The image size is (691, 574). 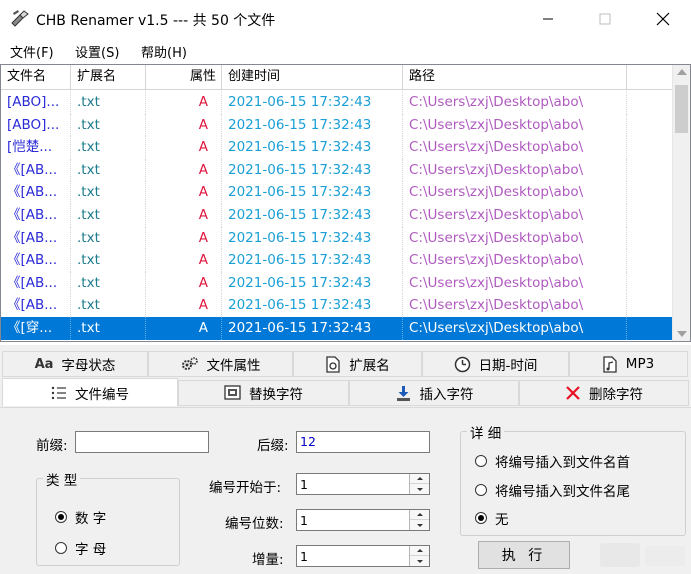 What do you see at coordinates (573, 479) in the screenshot?
I see `detail-group: 详 细 将编号插入到文件名首 将编号插入到文件名尾 无` at bounding box center [573, 479].